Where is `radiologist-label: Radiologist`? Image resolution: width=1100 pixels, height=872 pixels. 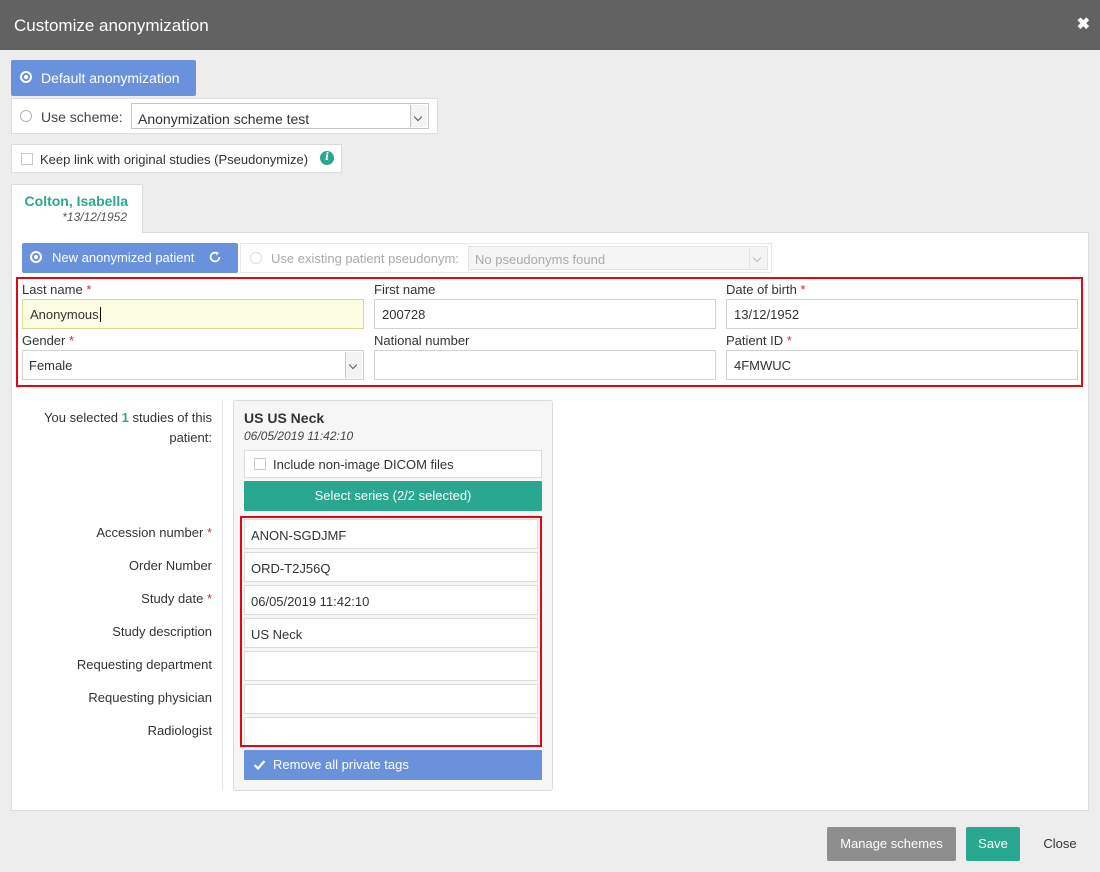
radiologist-label: Radiologist is located at coordinates (179, 730).